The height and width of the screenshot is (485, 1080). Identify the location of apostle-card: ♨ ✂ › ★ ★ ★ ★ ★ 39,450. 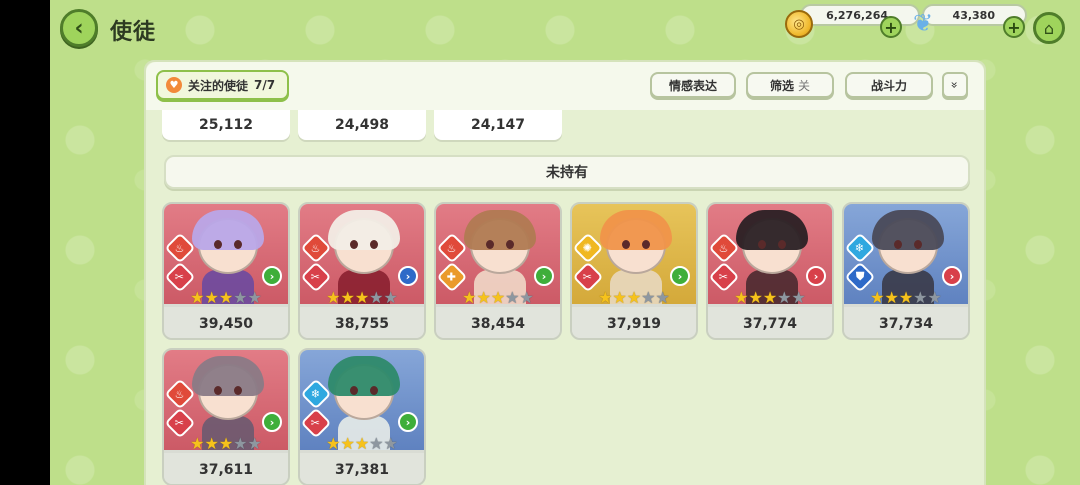
(226, 271).